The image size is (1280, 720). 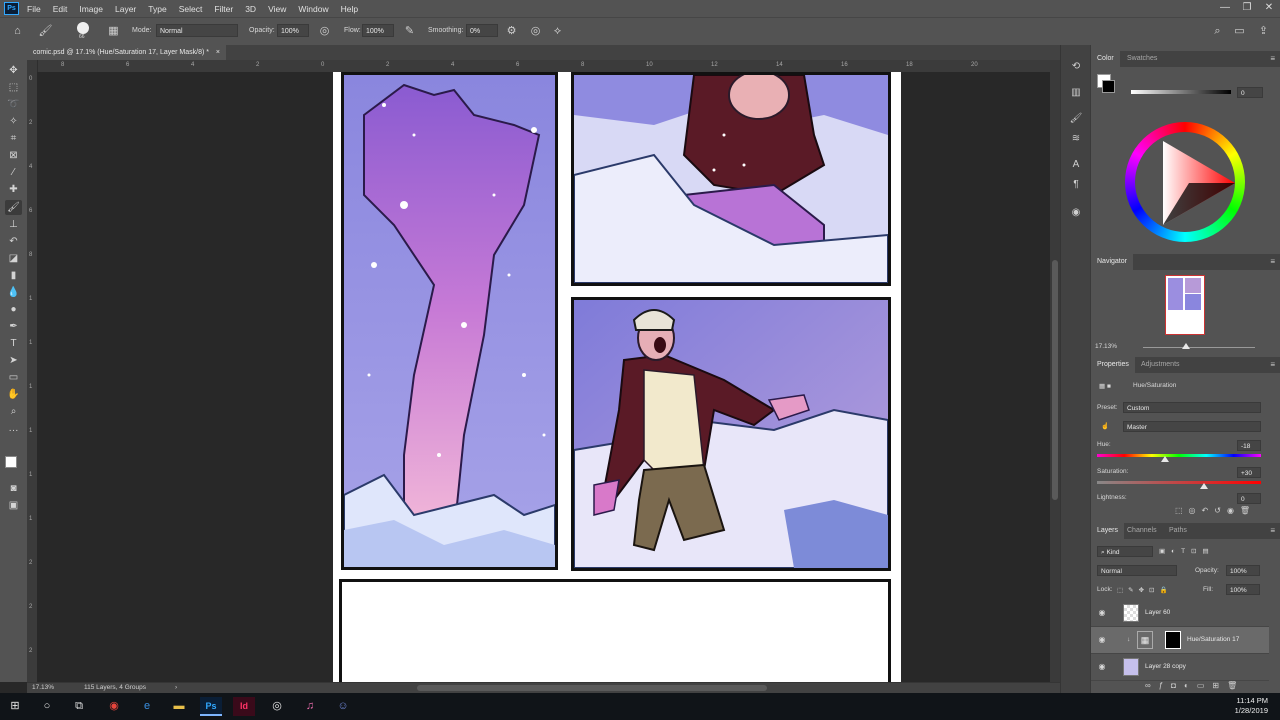 I want to click on layer-name: Layer 60, so click(x=1157, y=612).